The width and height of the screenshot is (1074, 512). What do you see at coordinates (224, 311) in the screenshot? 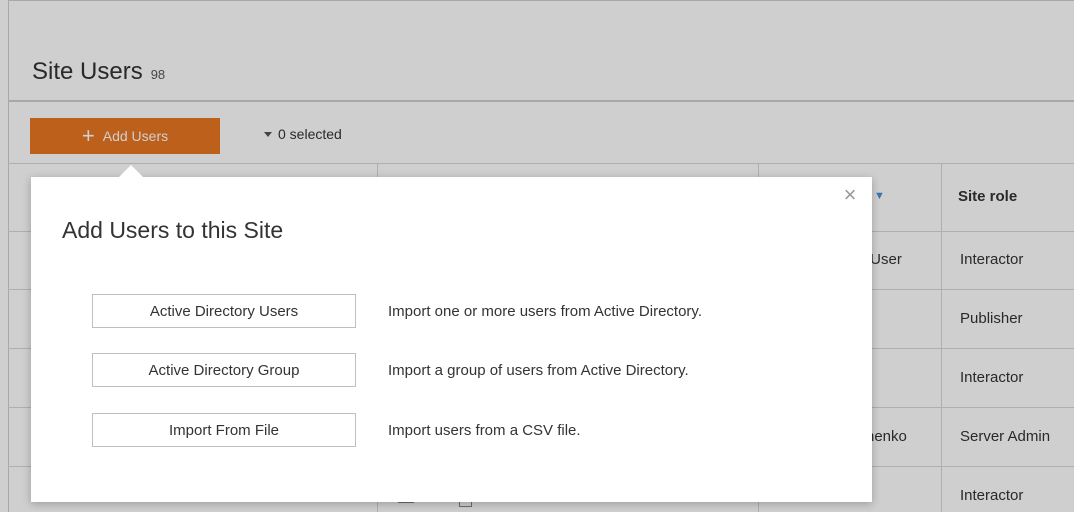
I see `active-directory-users-button: Active Directory Users` at bounding box center [224, 311].